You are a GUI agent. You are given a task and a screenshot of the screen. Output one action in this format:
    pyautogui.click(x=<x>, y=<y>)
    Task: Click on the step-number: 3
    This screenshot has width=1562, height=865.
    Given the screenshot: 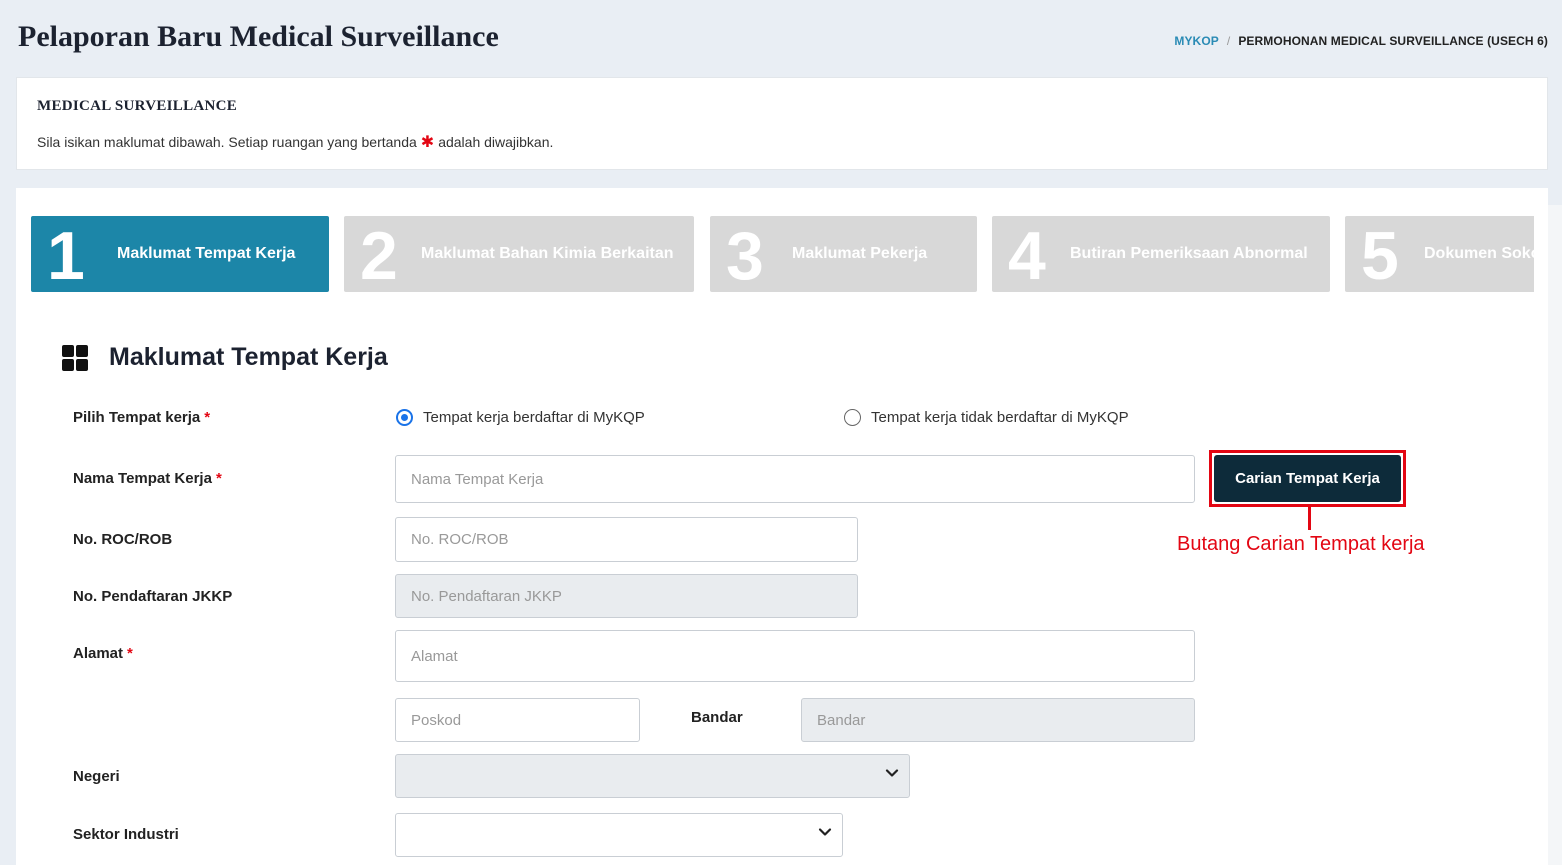 What is the action you would take?
    pyautogui.click(x=745, y=255)
    